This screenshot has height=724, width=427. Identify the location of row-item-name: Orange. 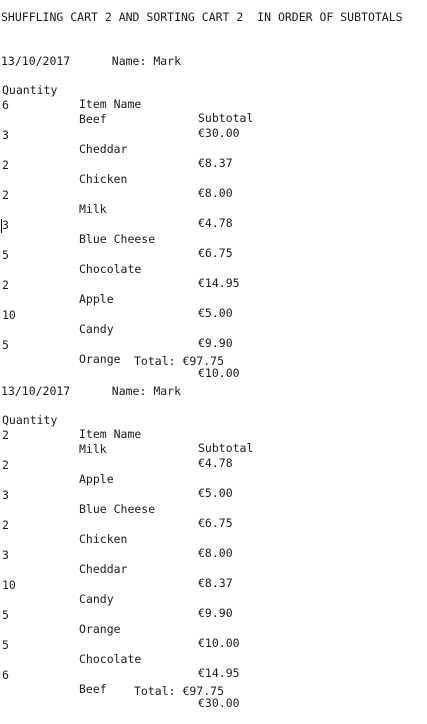
(100, 359).